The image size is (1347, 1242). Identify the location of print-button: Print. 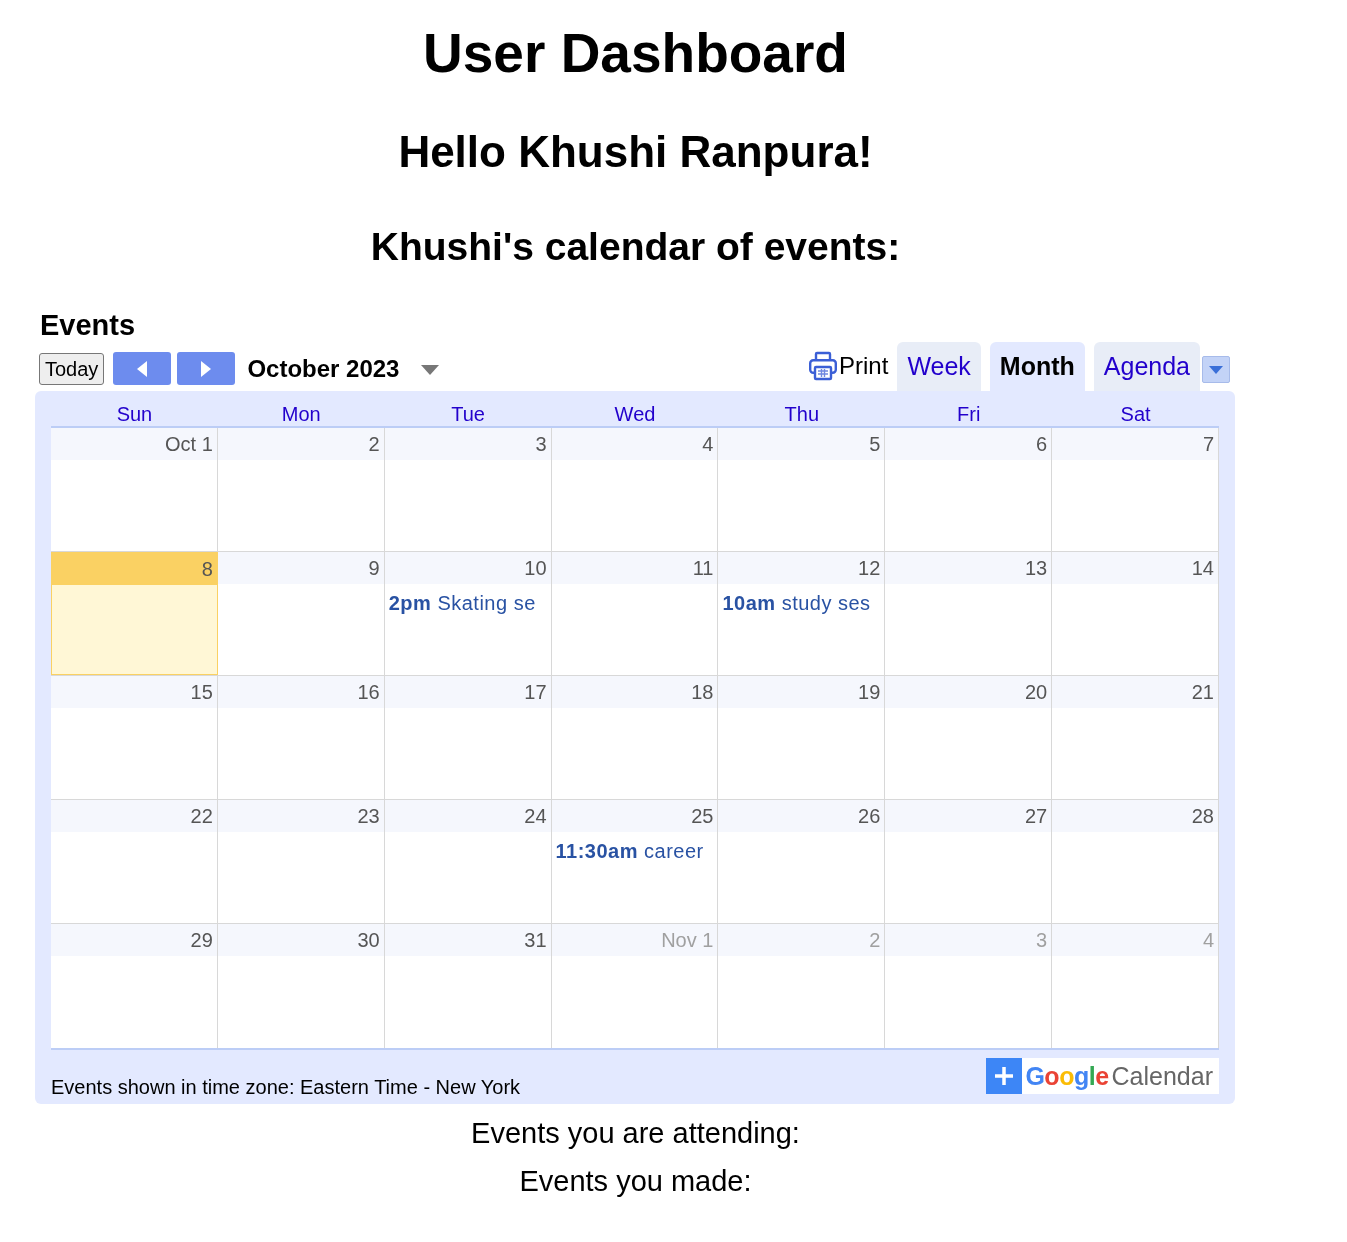
(848, 365).